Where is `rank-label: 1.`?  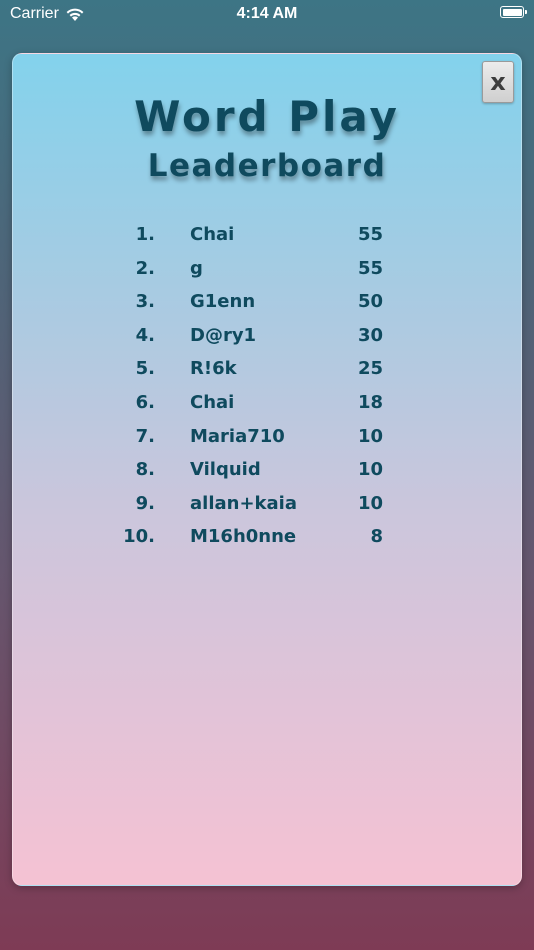
rank-label: 1. is located at coordinates (145, 234).